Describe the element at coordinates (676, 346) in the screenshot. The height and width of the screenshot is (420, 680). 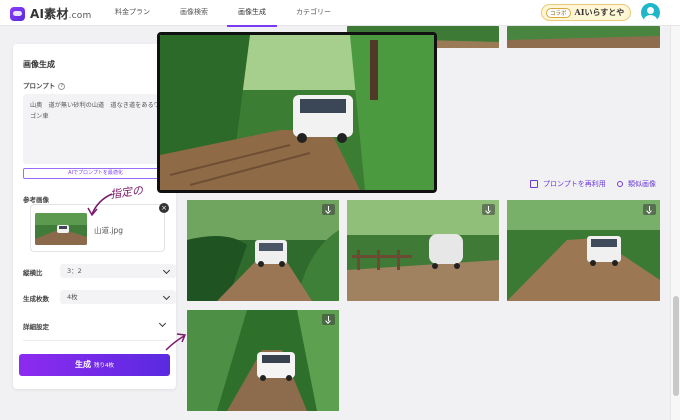
I see `scrollbar-thumb` at that location.